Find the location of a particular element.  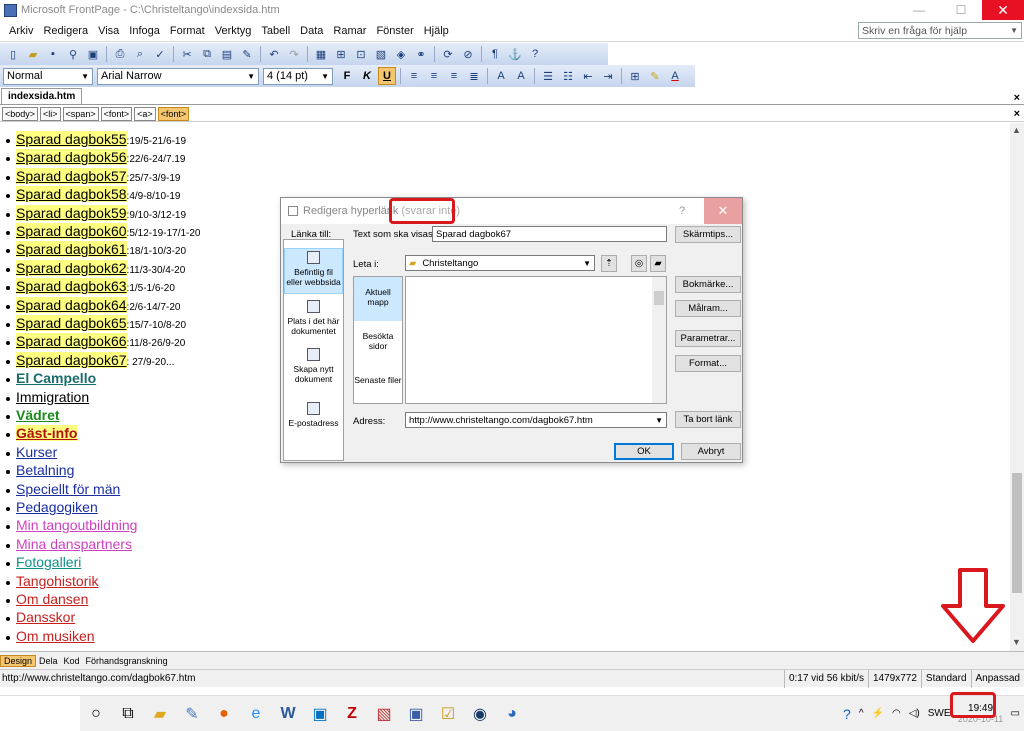

filezilla-icon: Z is located at coordinates (352, 714).